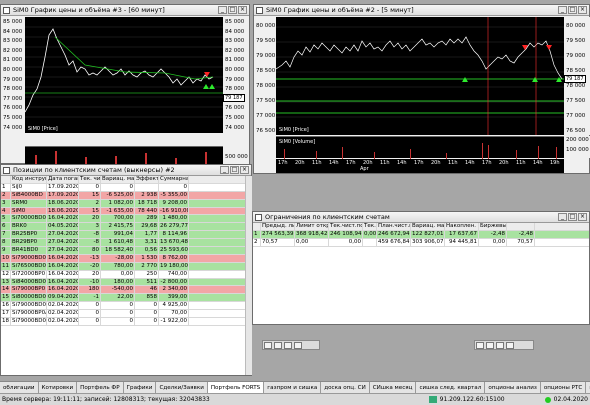  Describe the element at coordinates (420, 147) in the screenshot. I see `volume-chart: SiM0 [Volume]` at that location.